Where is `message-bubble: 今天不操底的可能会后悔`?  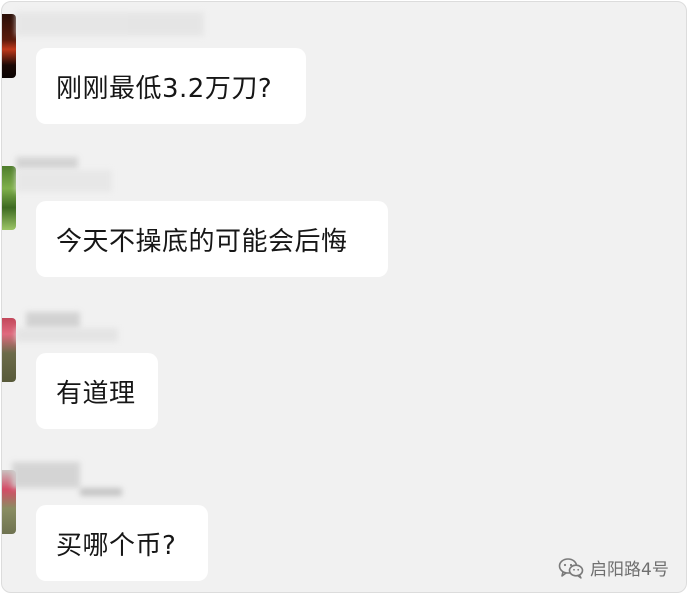 message-bubble: 今天不操底的可能会后悔 is located at coordinates (212, 239).